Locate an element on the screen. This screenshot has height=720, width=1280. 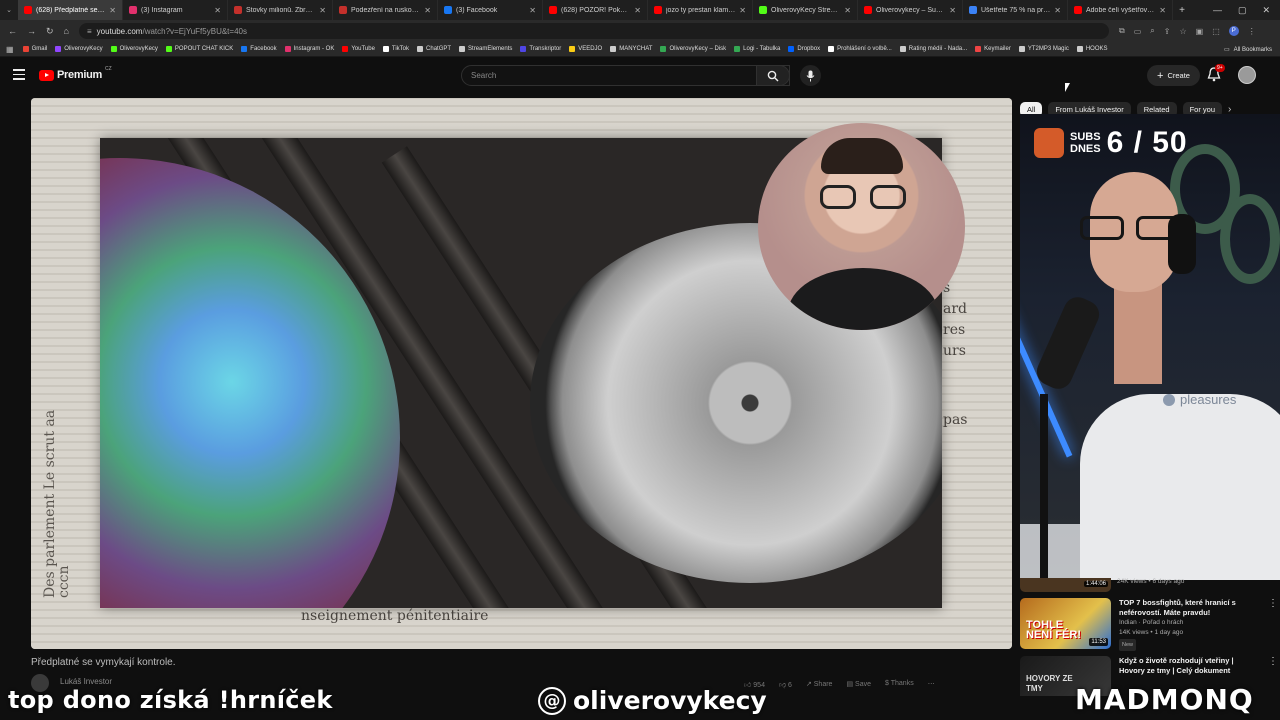
minimize-icon: — is located at coordinates (1217, 10).